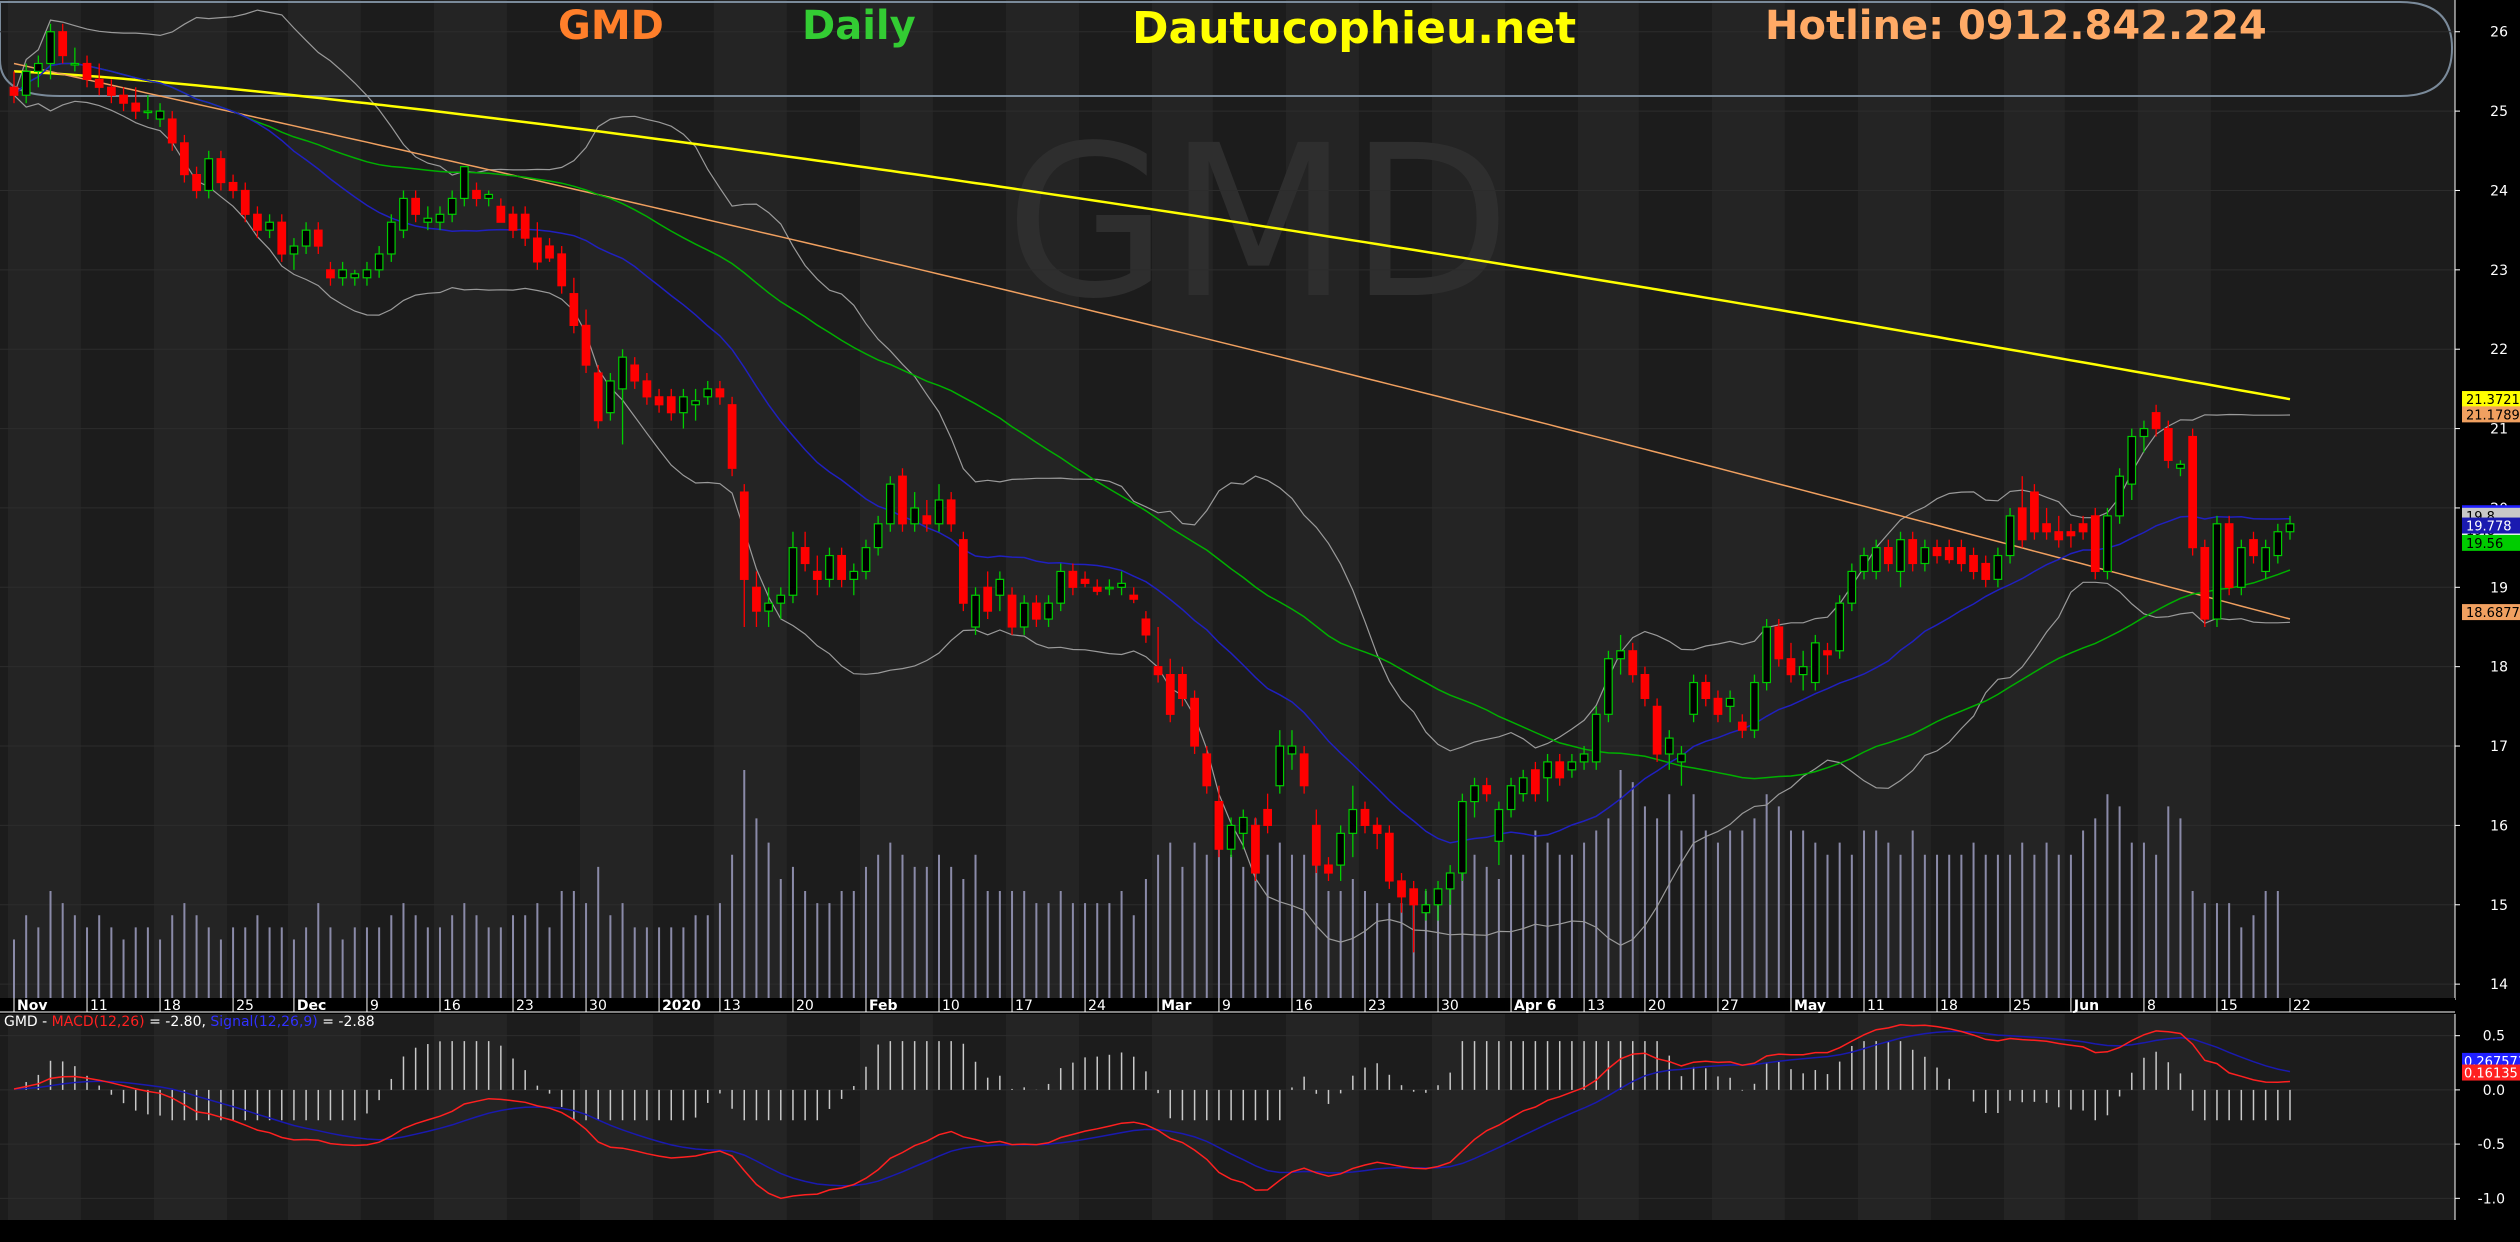 The height and width of the screenshot is (1242, 2520). I want to click on x-tick-label: 11, so click(1876, 1006).